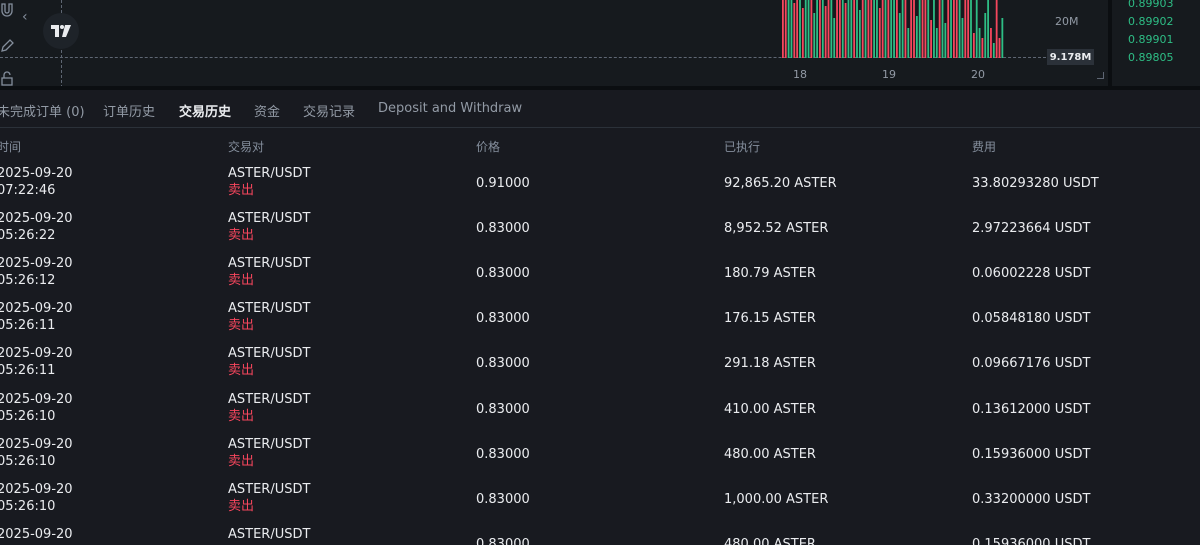 This screenshot has height=545, width=1200. Describe the element at coordinates (503, 183) in the screenshot. I see `trade-price: 0.91000` at that location.